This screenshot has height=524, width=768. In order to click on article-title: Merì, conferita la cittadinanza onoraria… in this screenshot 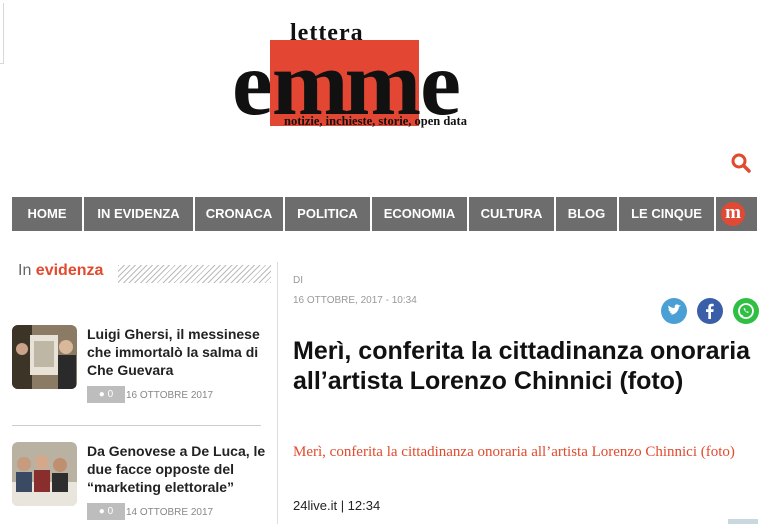, I will do `click(522, 366)`.